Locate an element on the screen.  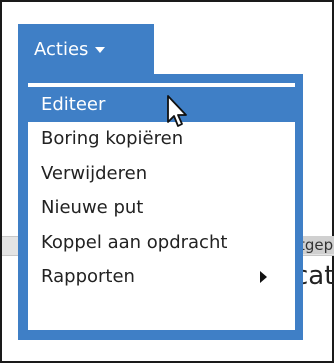
menu-item-rapporten: Rapporten is located at coordinates (161, 277).